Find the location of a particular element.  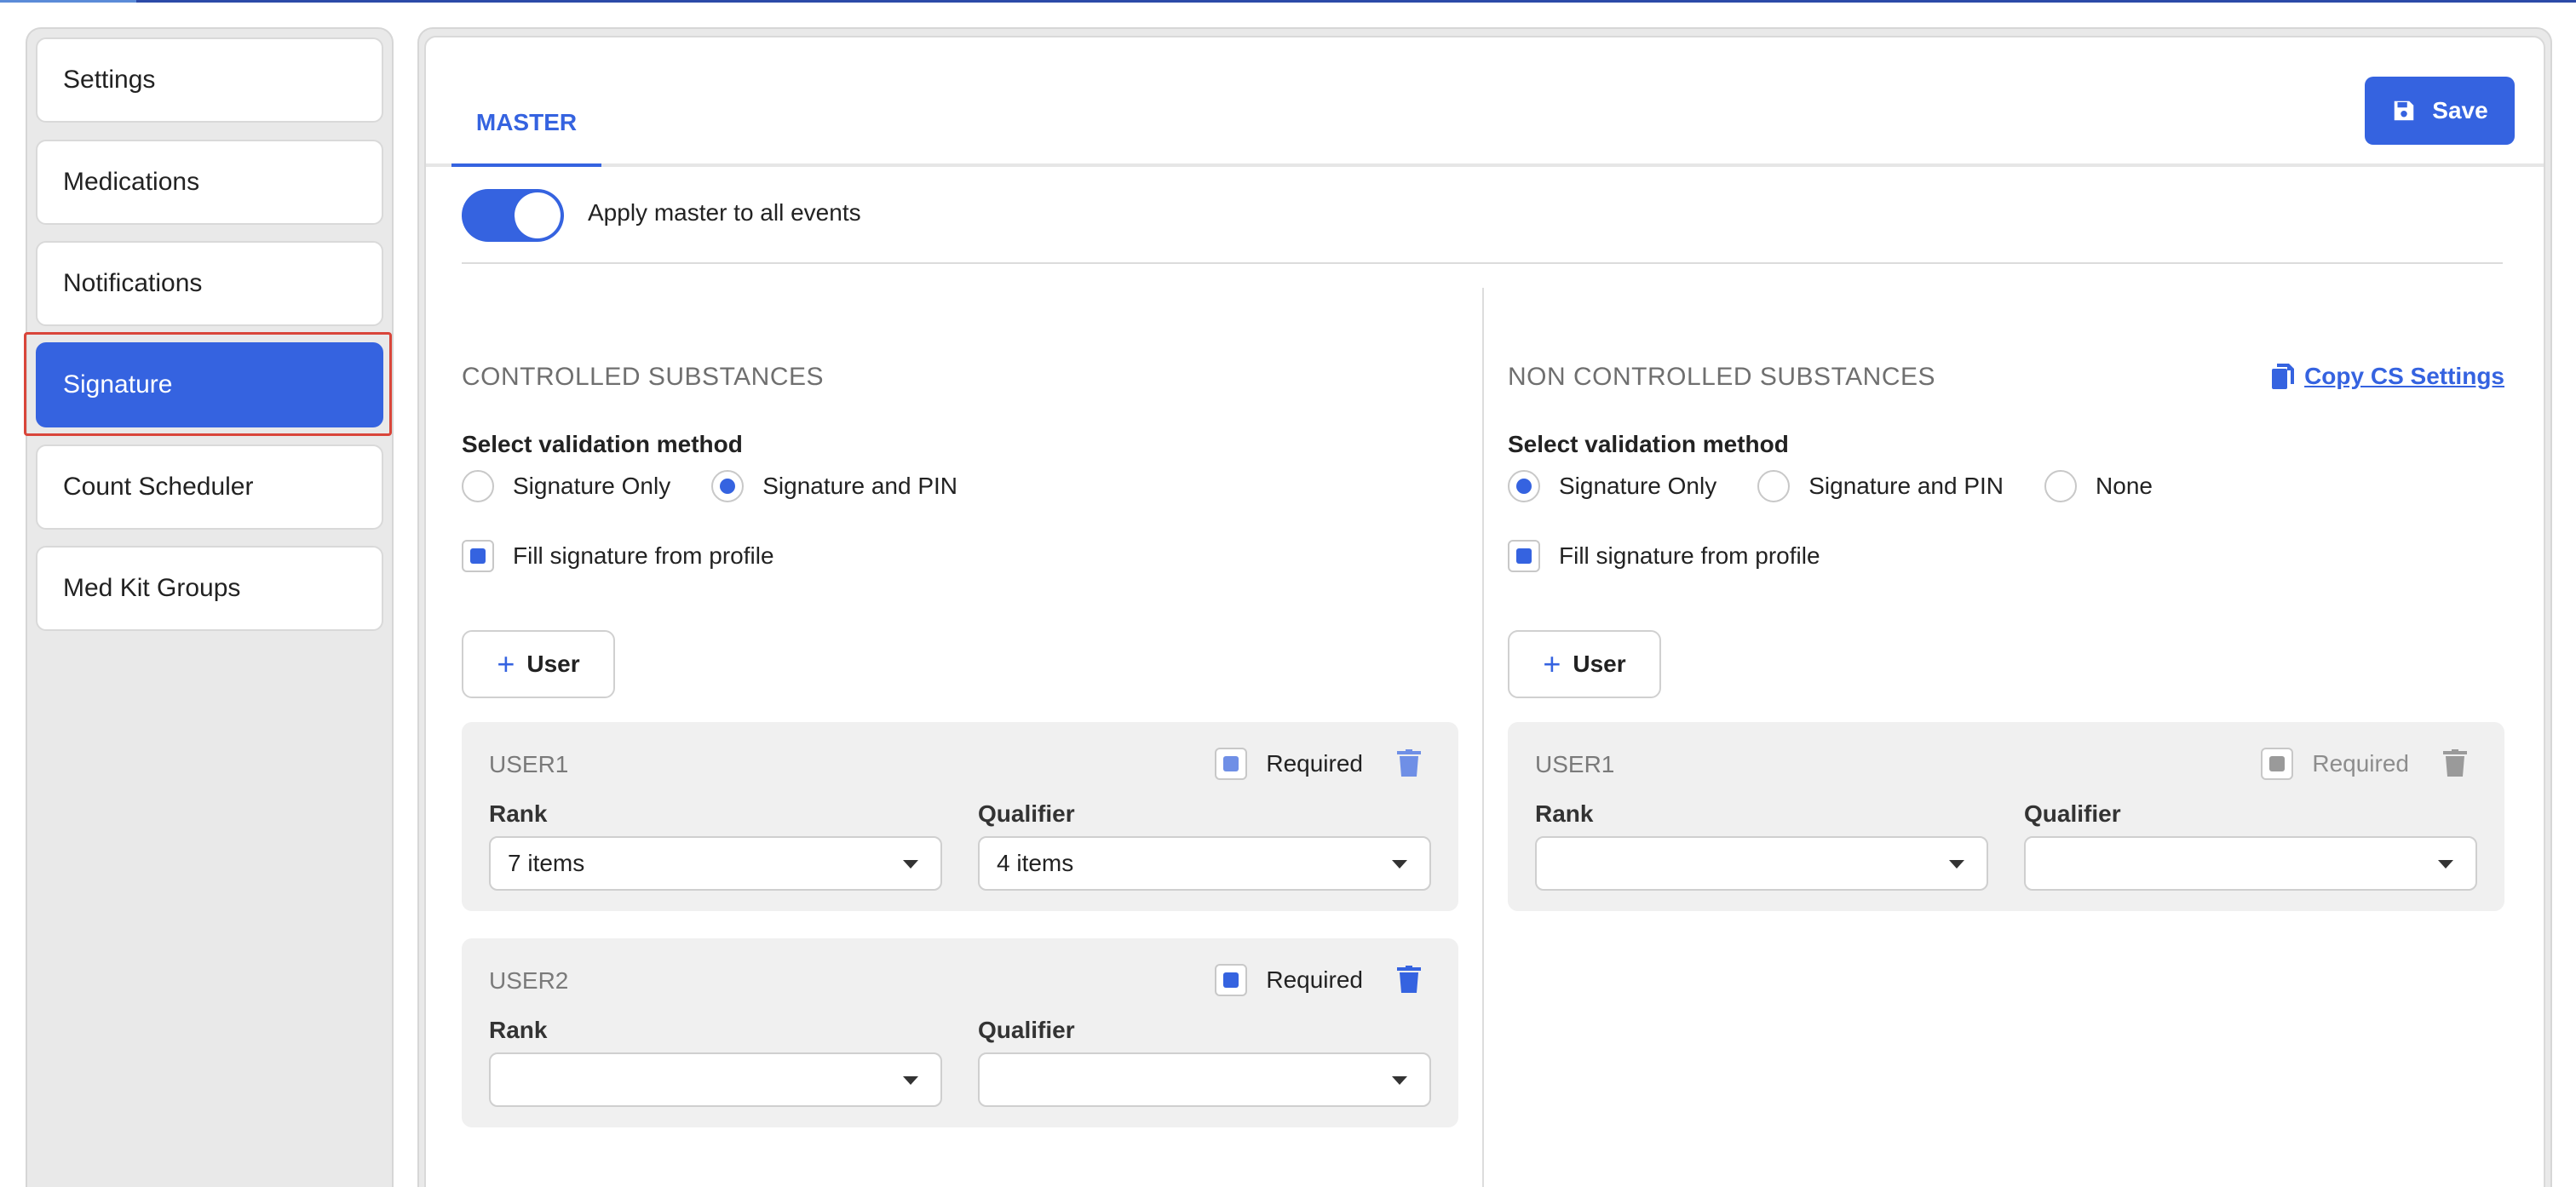

sidebar-item-notifications: Notifications is located at coordinates (210, 283).